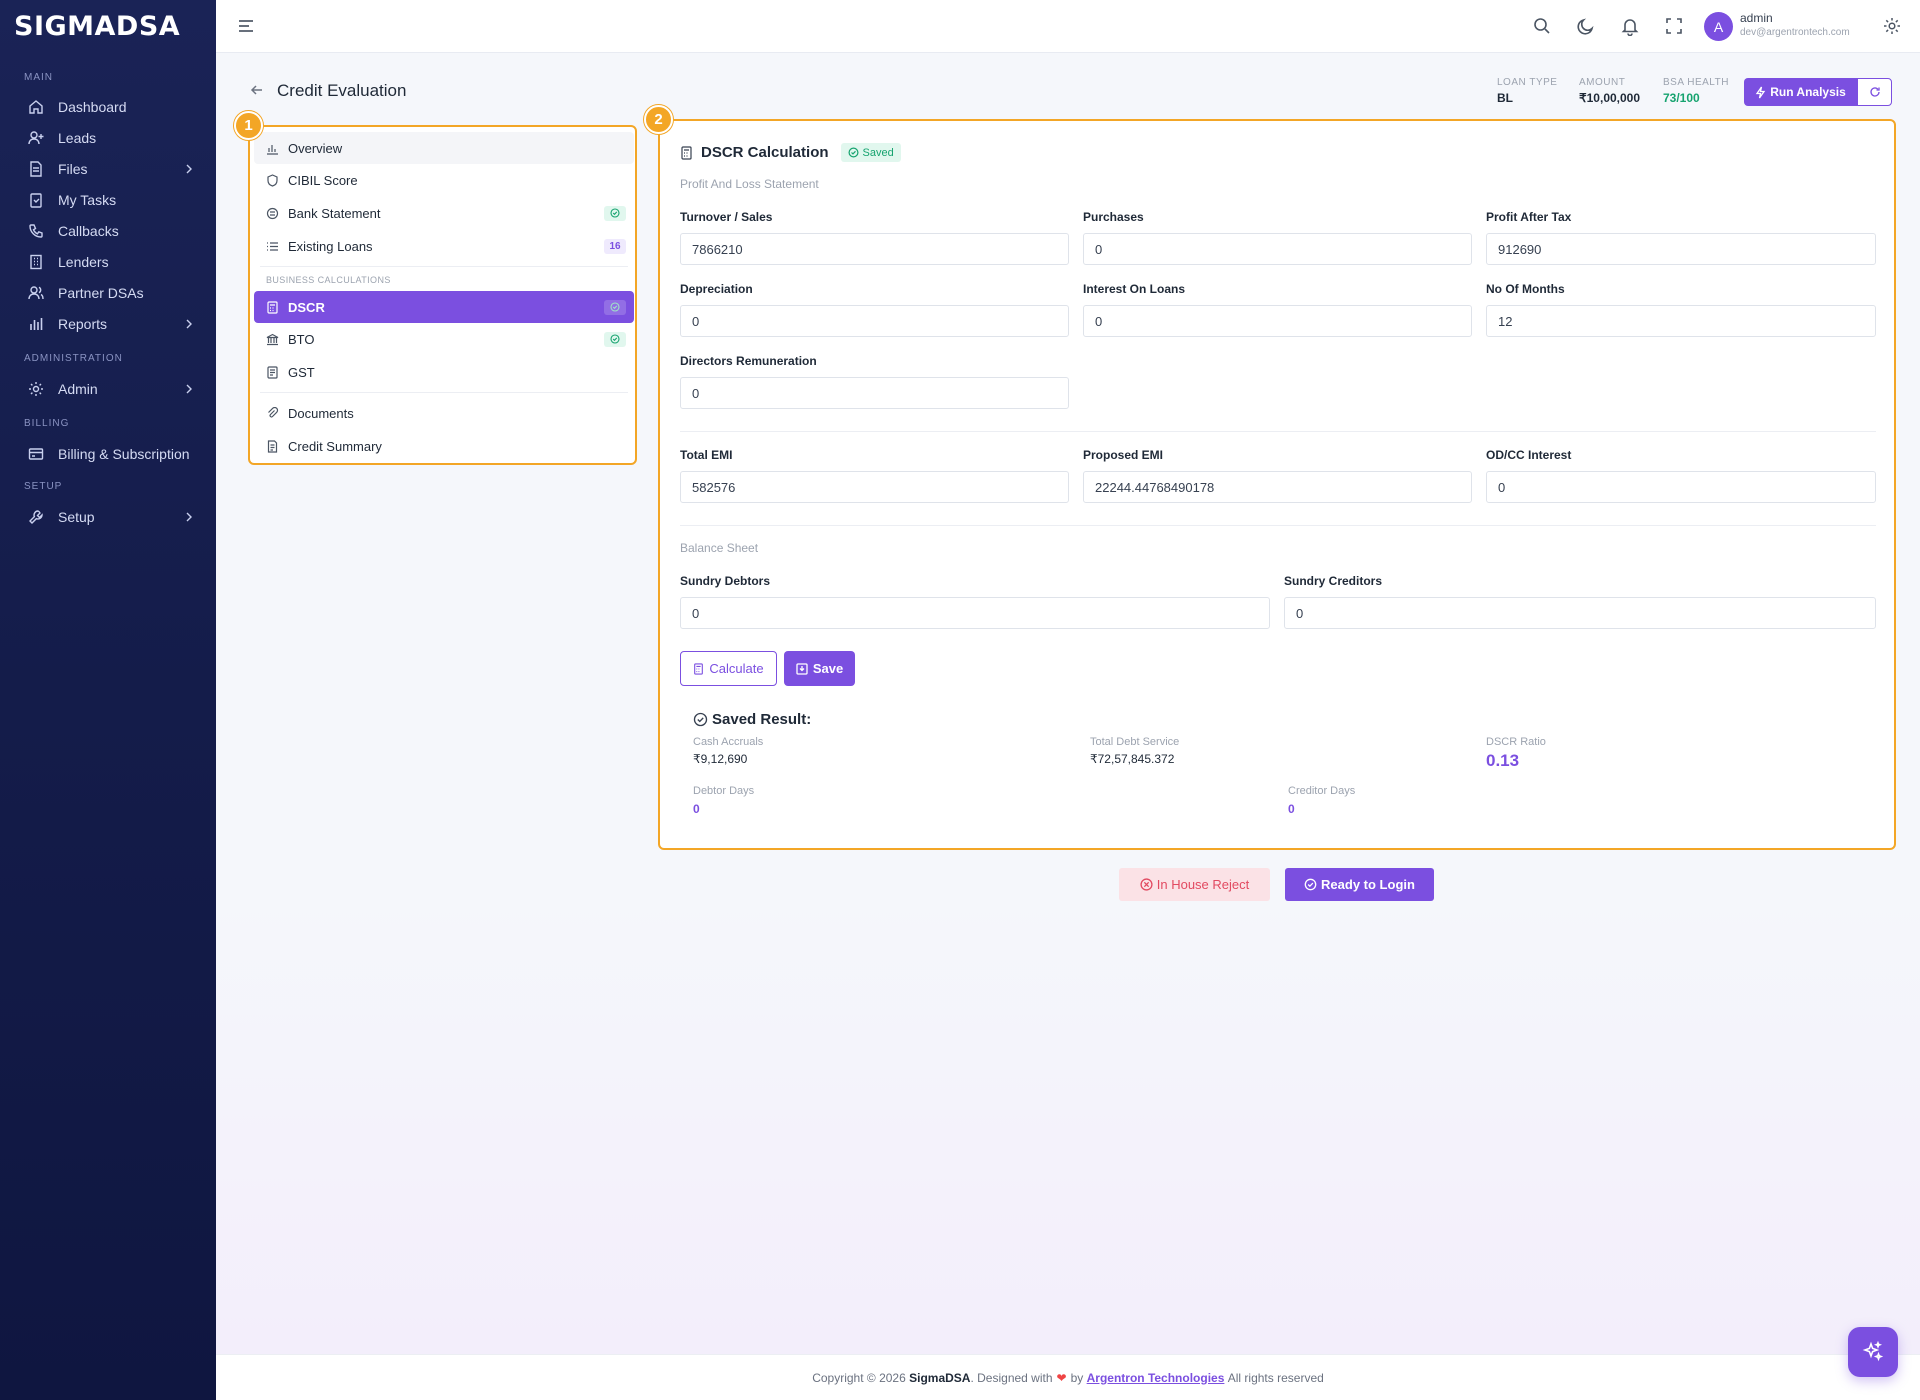 The image size is (1920, 1400). I want to click on nav-item-existing-loans: Existing Loans 16, so click(444, 246).